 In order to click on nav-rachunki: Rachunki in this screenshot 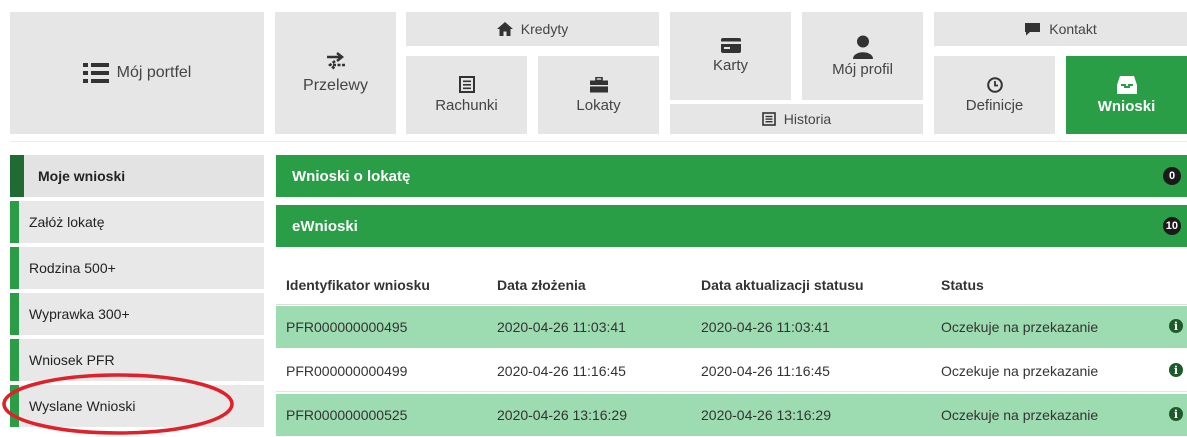, I will do `click(466, 95)`.